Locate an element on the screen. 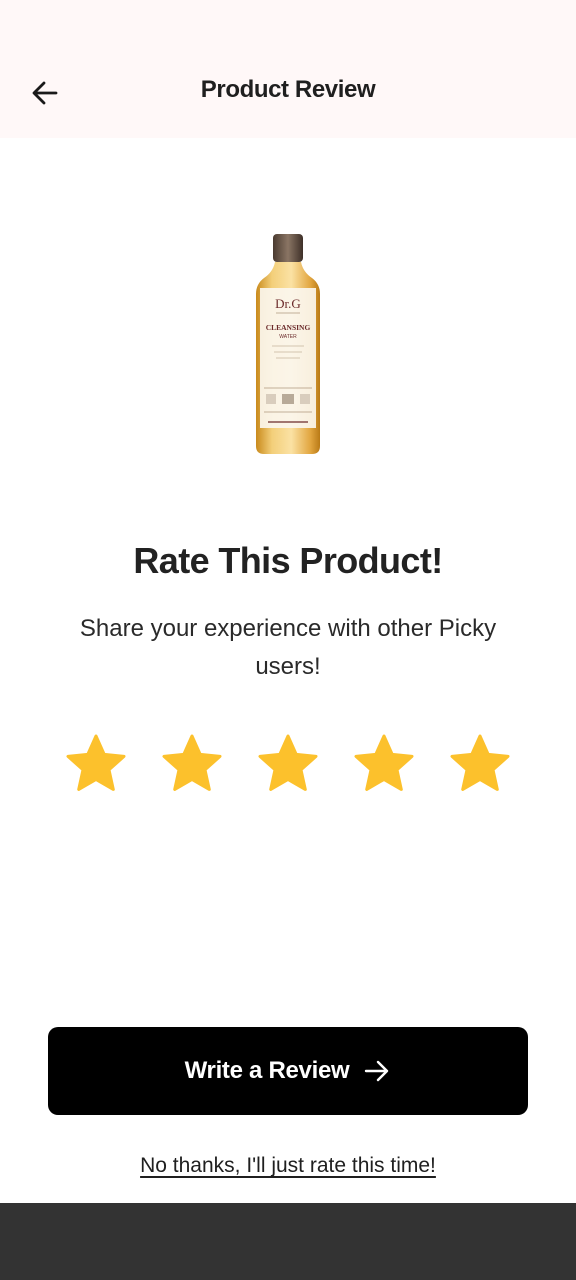 The height and width of the screenshot is (1280, 576). write-review-button: Write a Review is located at coordinates (288, 1071).